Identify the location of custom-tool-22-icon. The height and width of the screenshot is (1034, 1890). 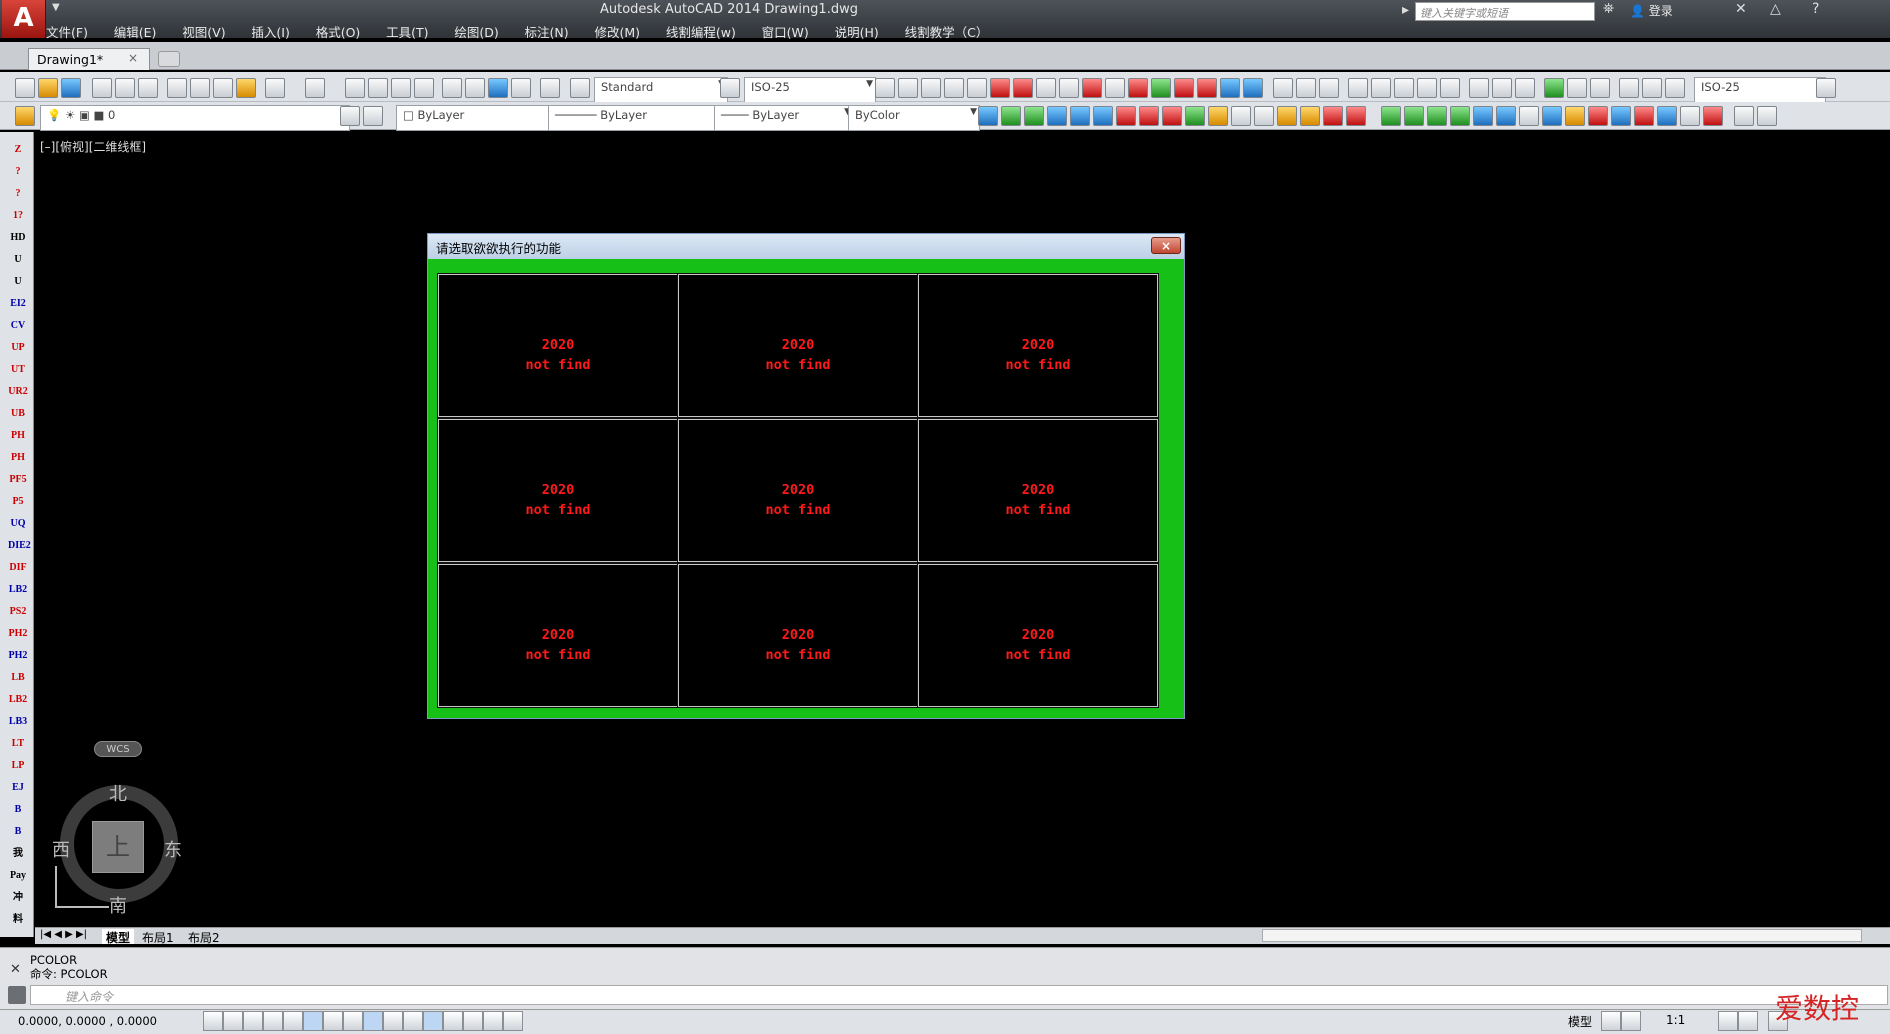
(1483, 116).